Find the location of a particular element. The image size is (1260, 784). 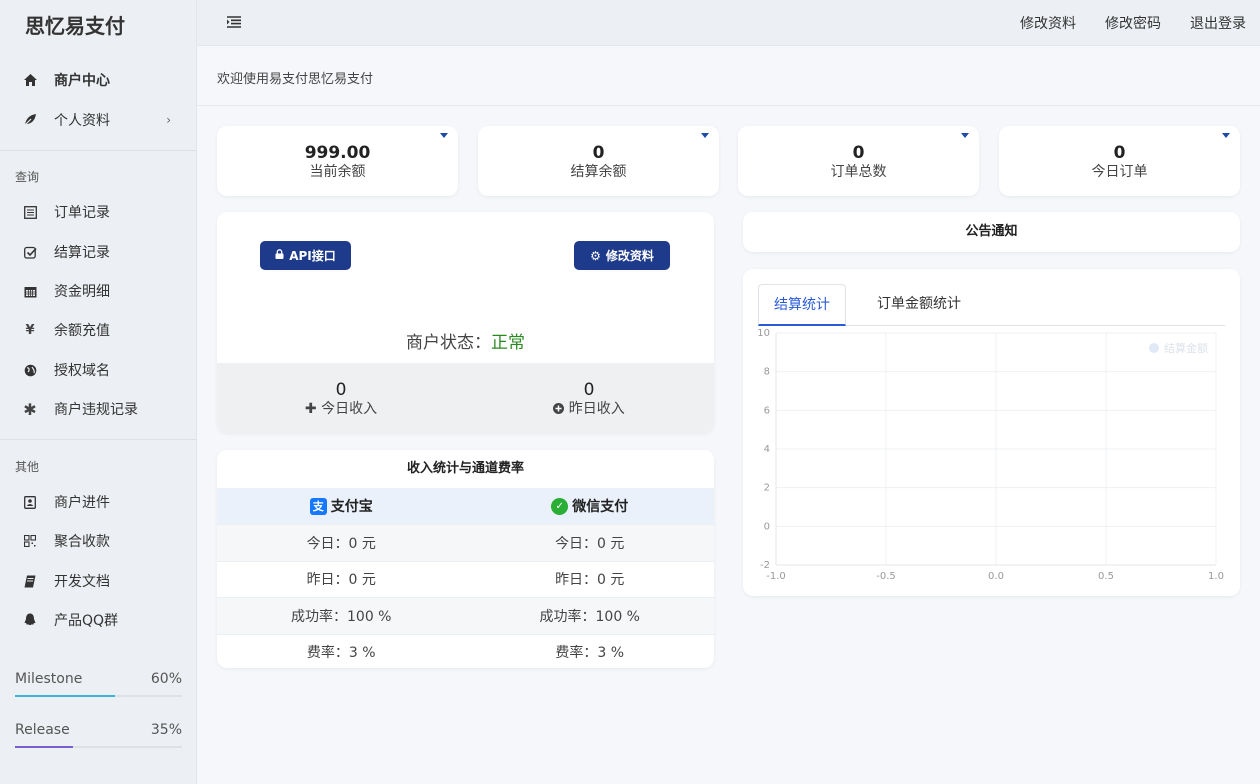

edit-profile-button-label: 修改资料 is located at coordinates (629, 256).